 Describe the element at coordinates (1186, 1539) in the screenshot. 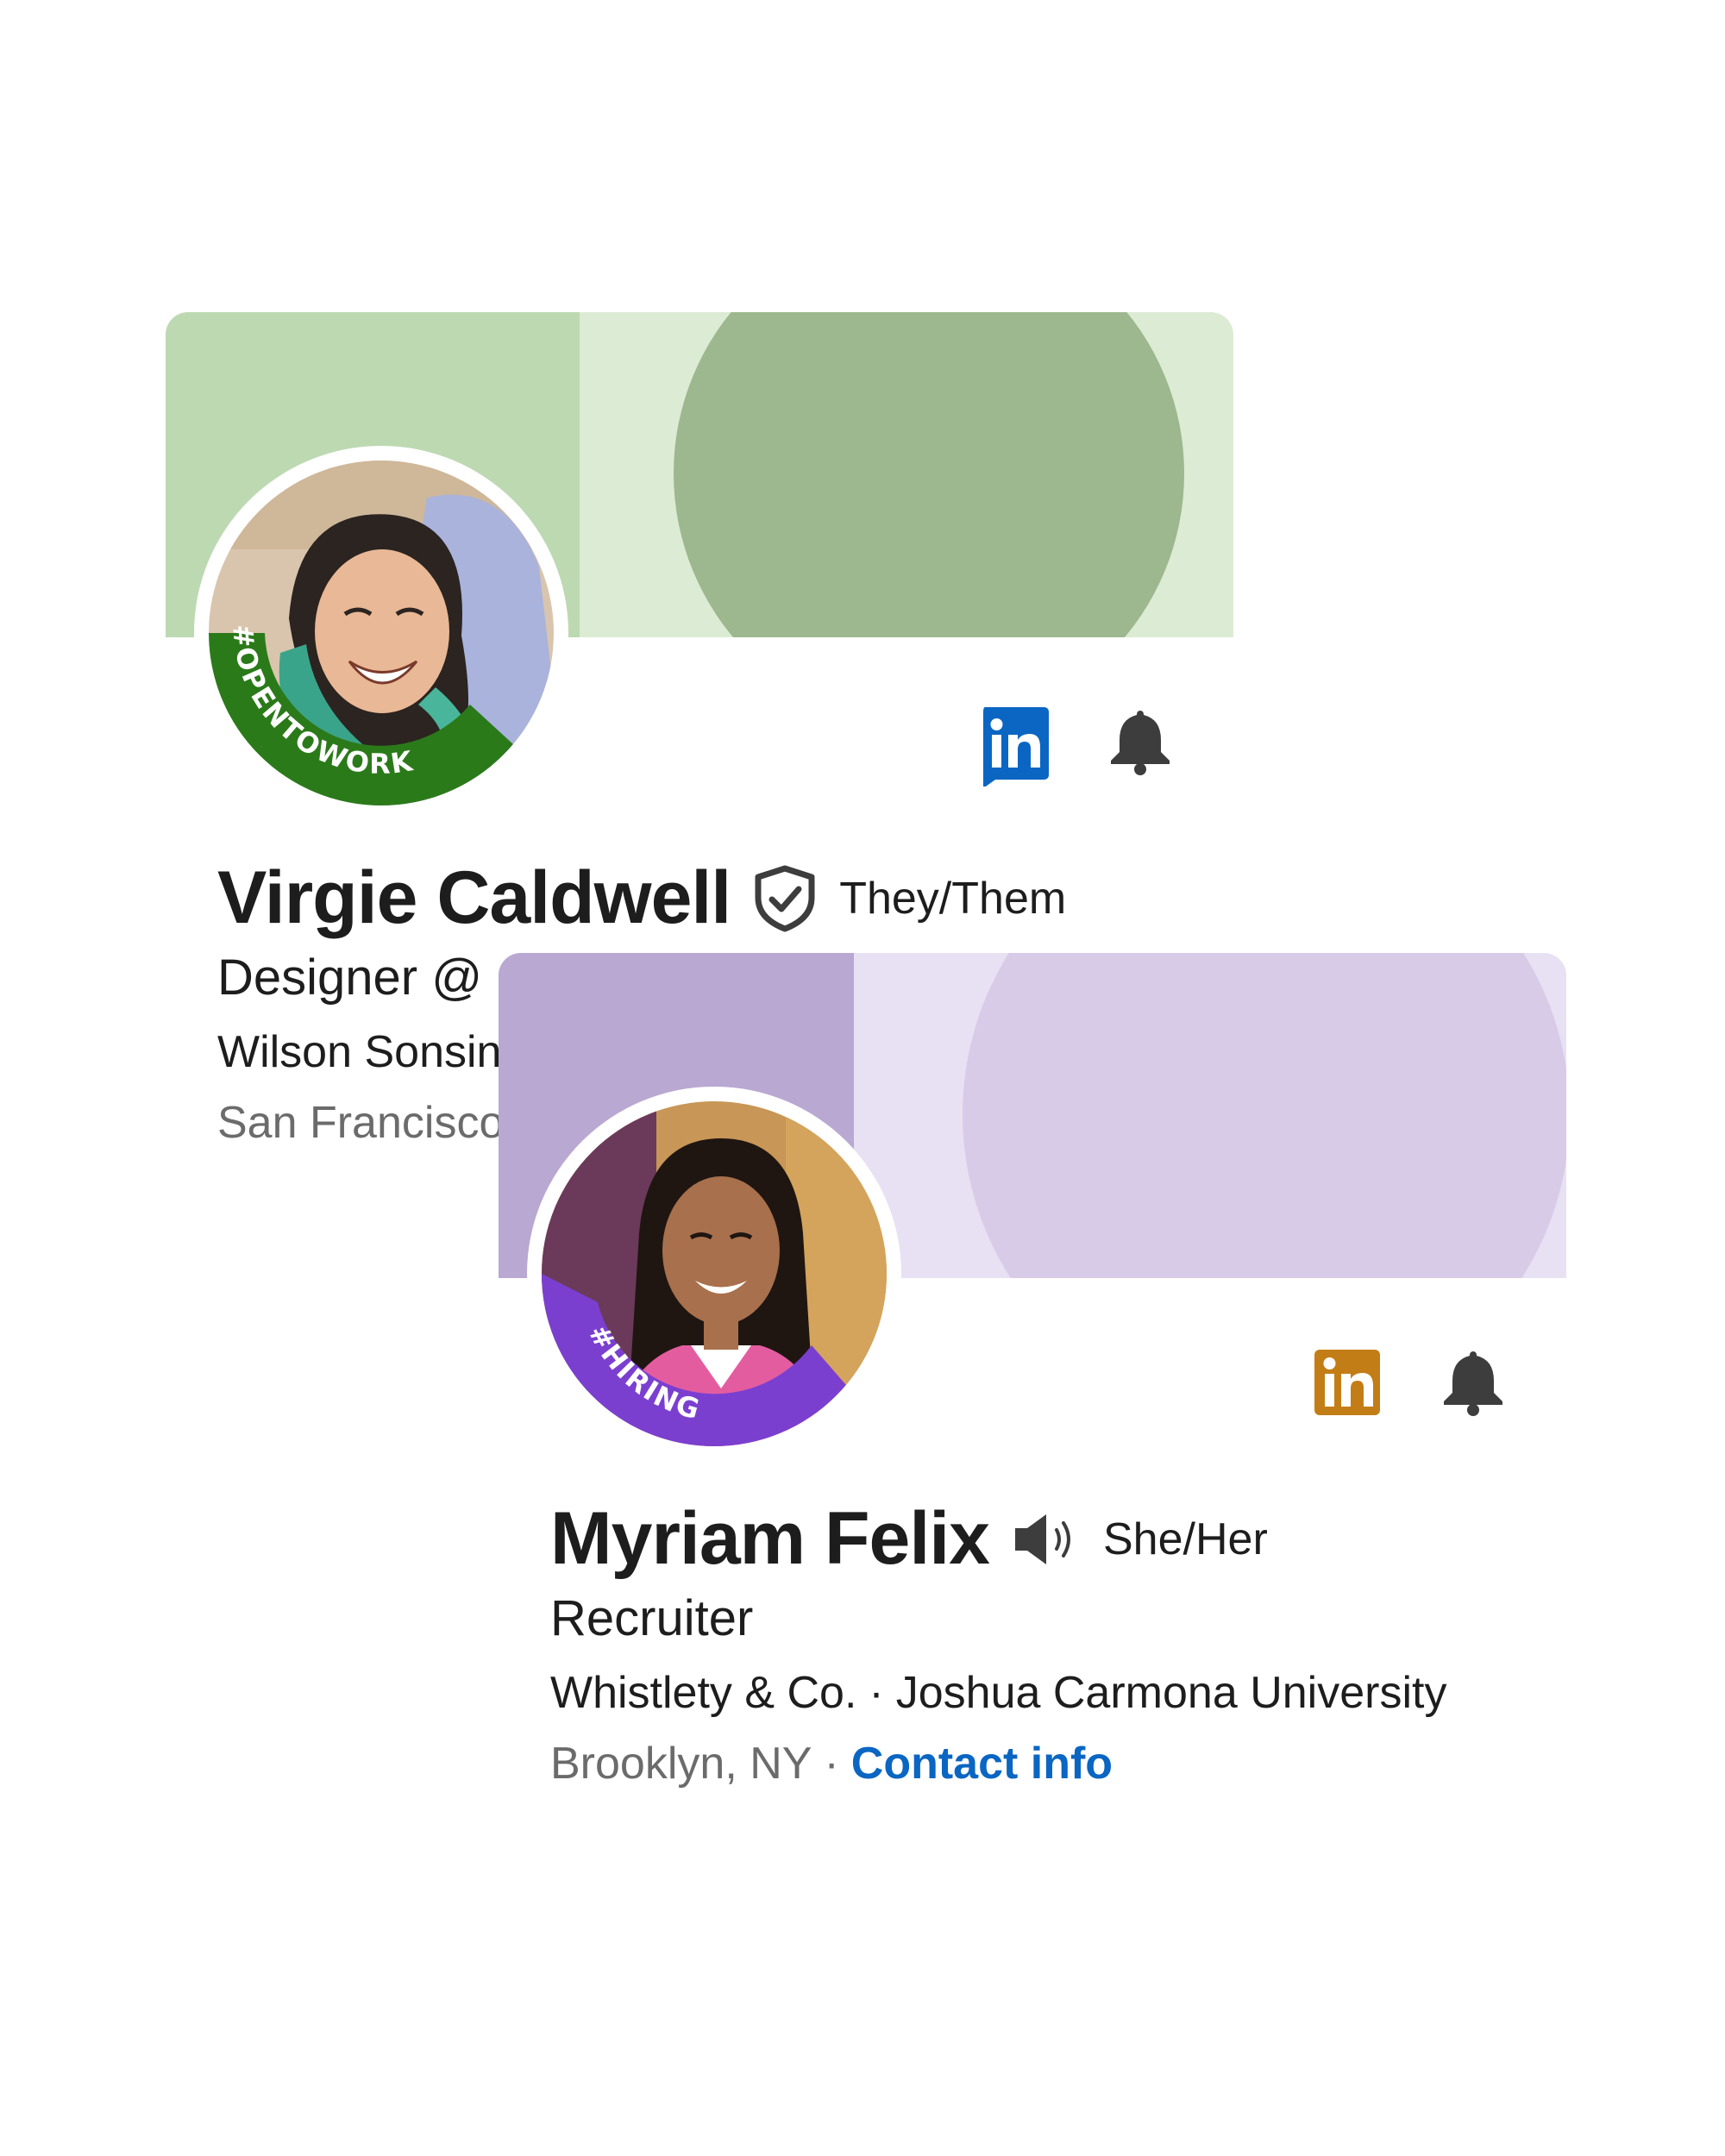

I see `pronouns: She/Her` at that location.